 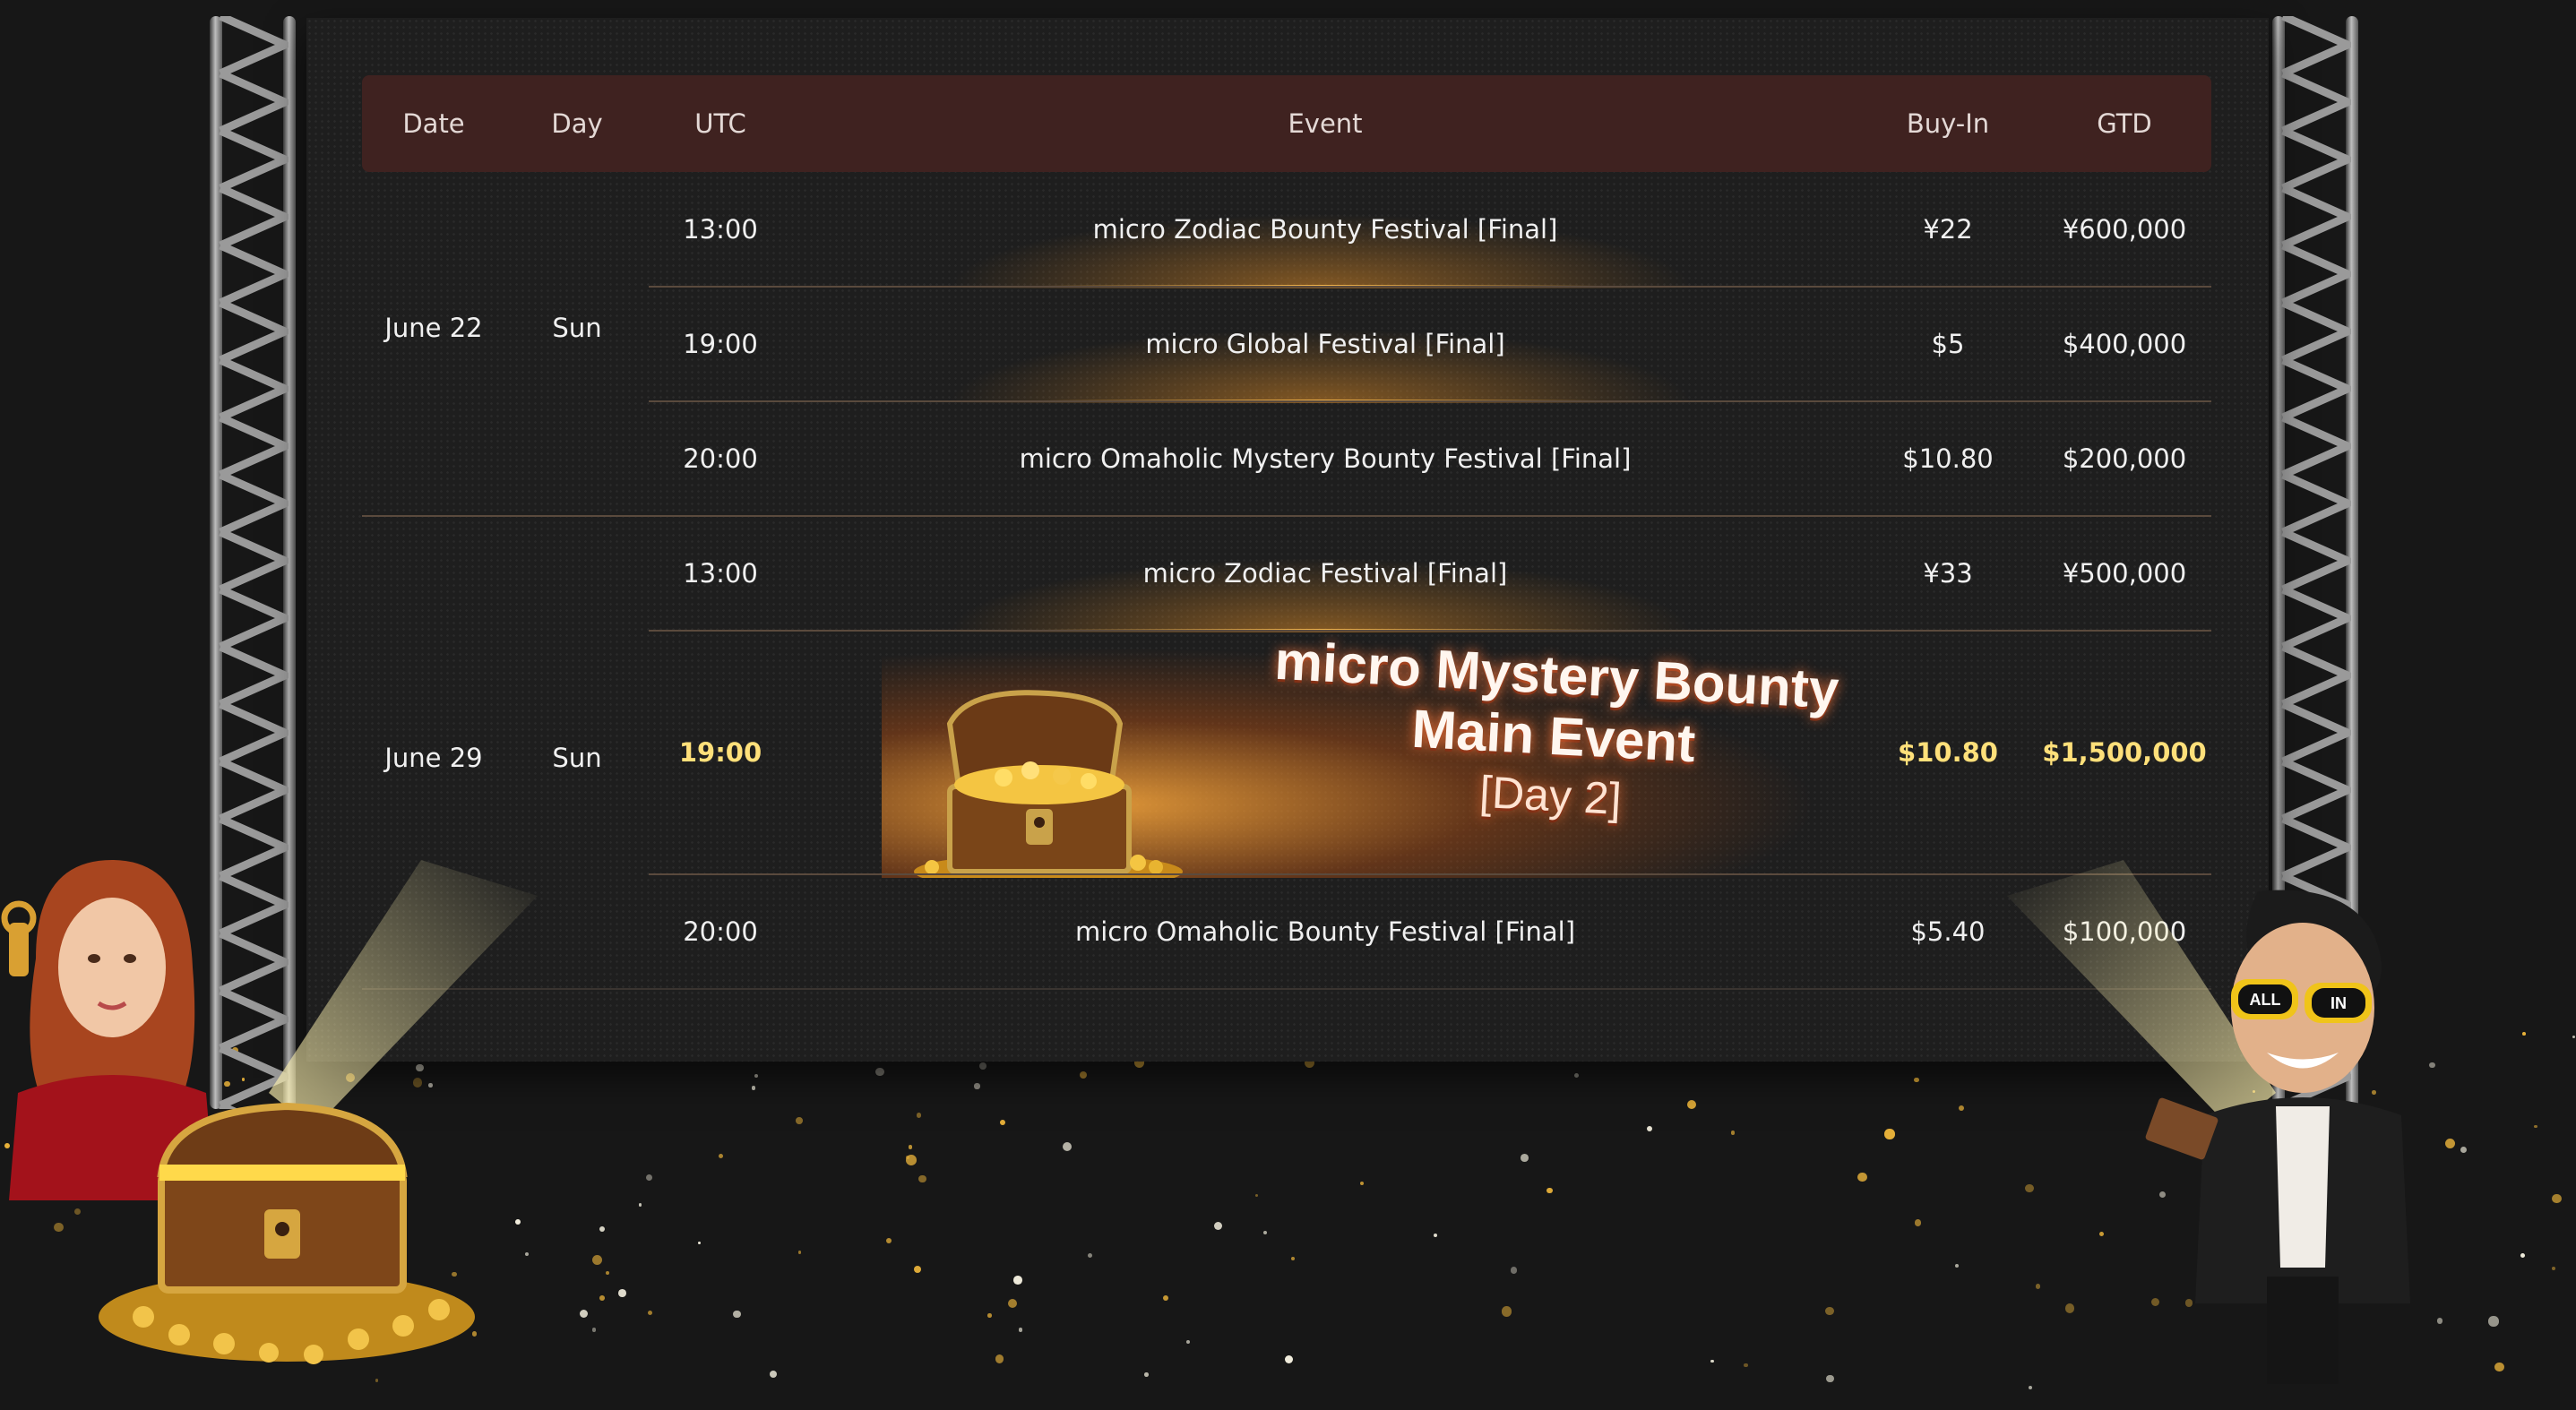 I want to click on header-buyin: Buy-In, so click(x=1948, y=123).